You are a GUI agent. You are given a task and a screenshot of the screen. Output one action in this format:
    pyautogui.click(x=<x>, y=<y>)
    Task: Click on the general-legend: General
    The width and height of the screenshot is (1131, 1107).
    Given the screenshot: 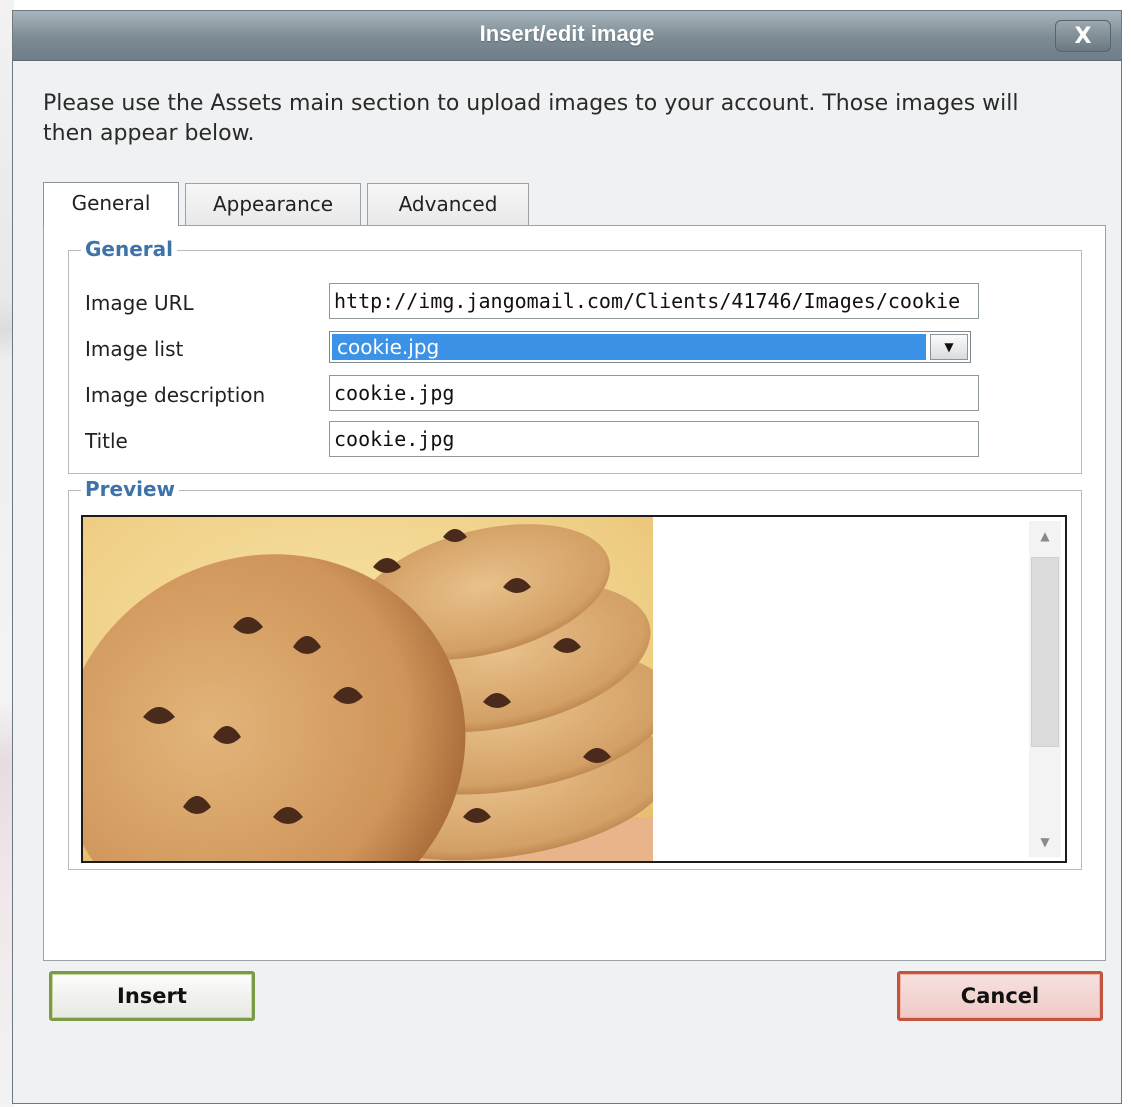 What is the action you would take?
    pyautogui.click(x=129, y=249)
    